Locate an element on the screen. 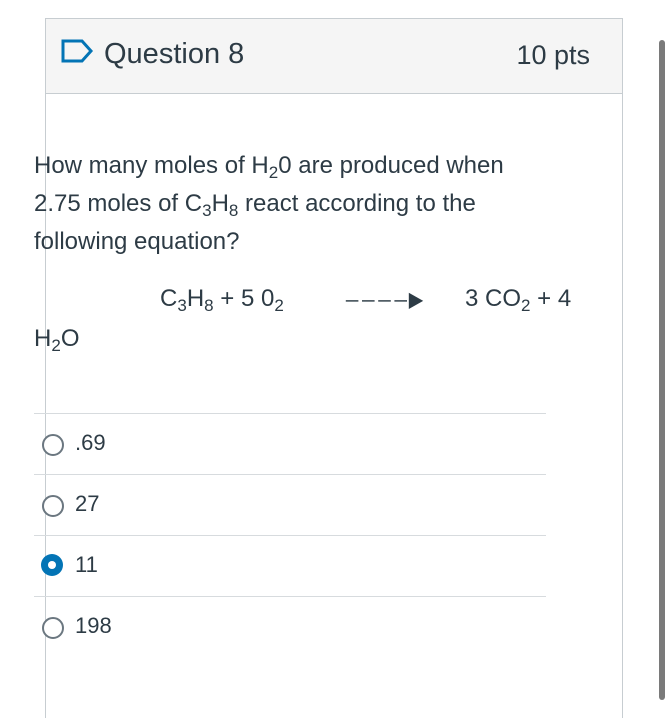 The width and height of the screenshot is (671, 718). answer-label: 11 is located at coordinates (86, 564).